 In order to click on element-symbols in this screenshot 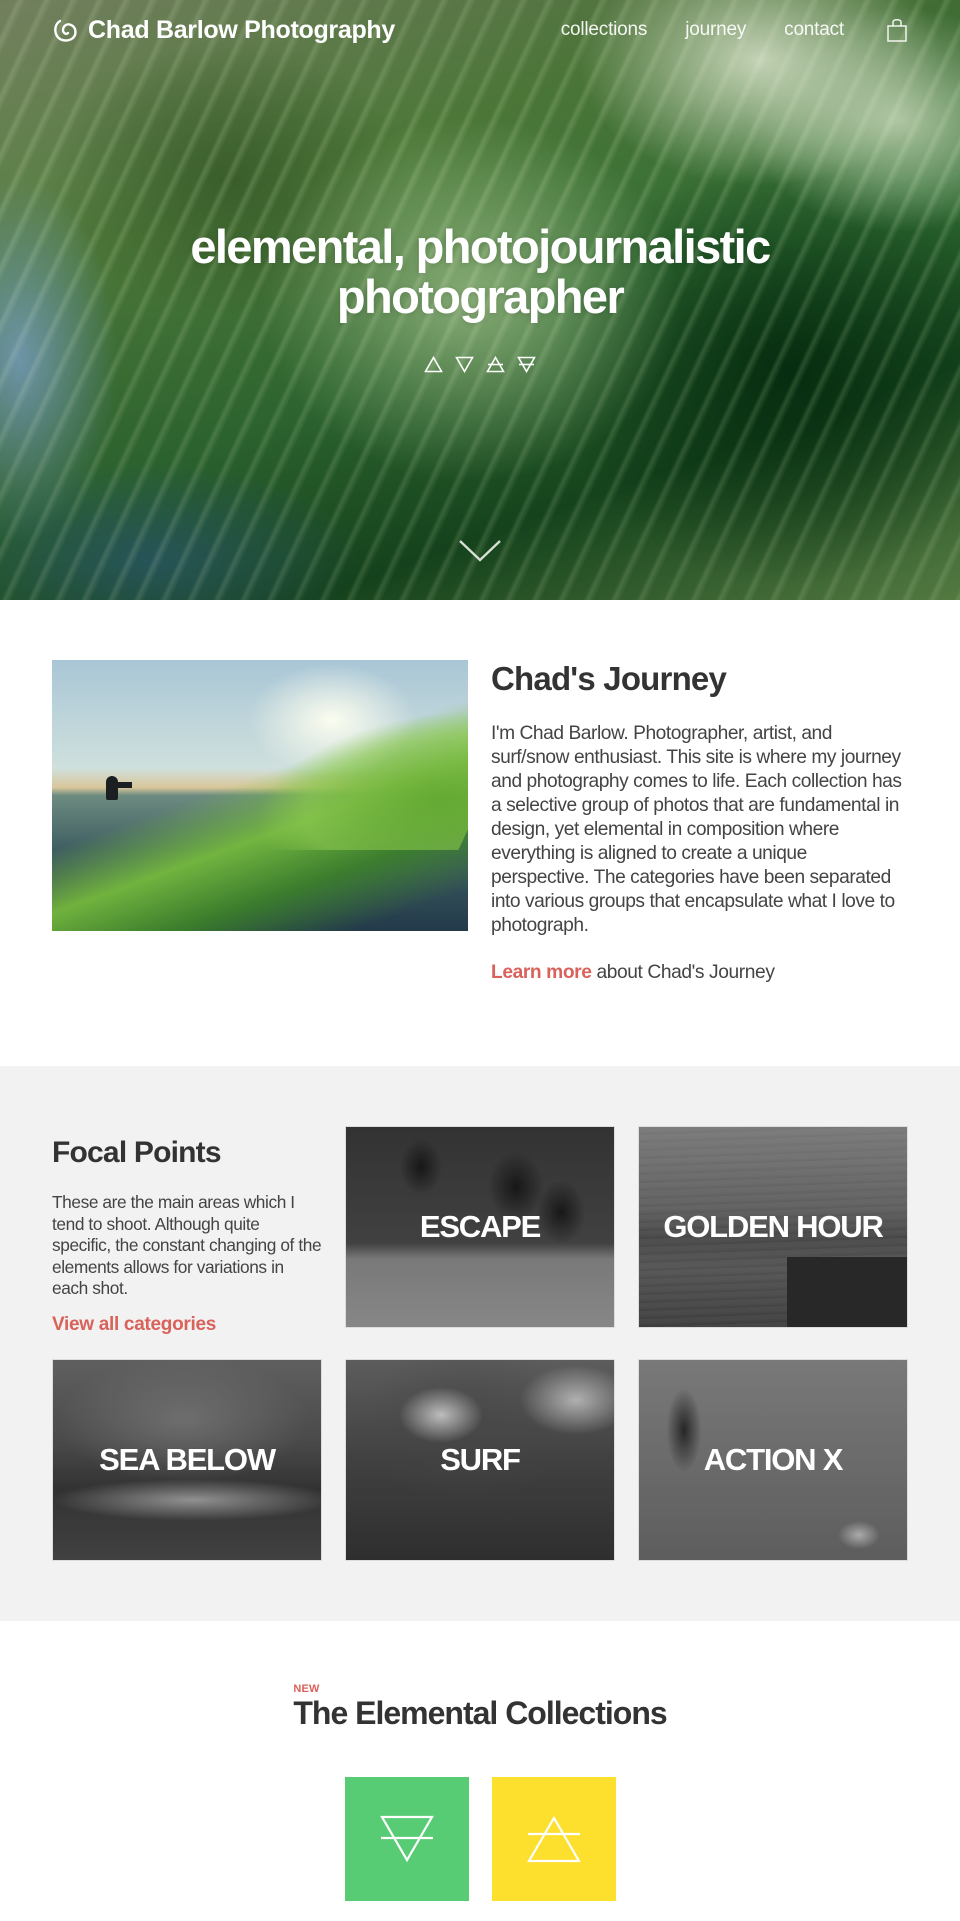, I will do `click(480, 364)`.